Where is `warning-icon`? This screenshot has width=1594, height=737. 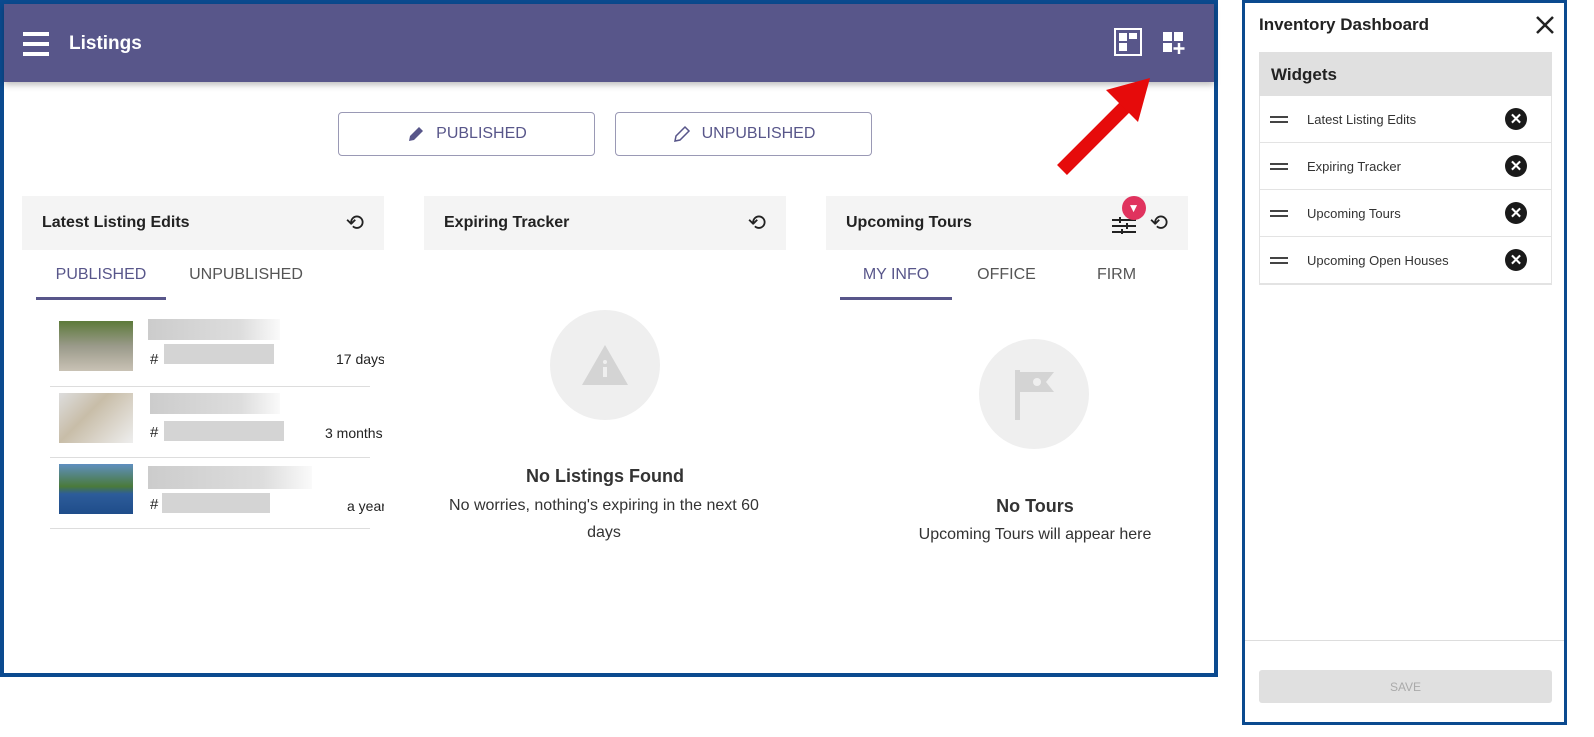 warning-icon is located at coordinates (605, 365).